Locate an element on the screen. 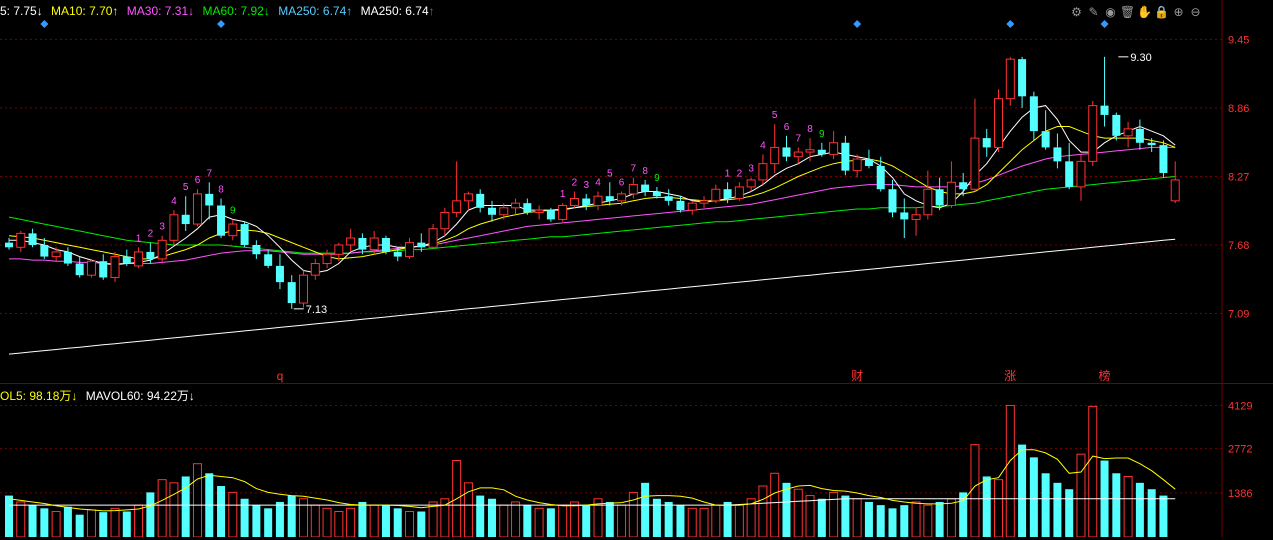 The height and width of the screenshot is (540, 1273). zoom-out-icon: ⊖ is located at coordinates (1195, 12).